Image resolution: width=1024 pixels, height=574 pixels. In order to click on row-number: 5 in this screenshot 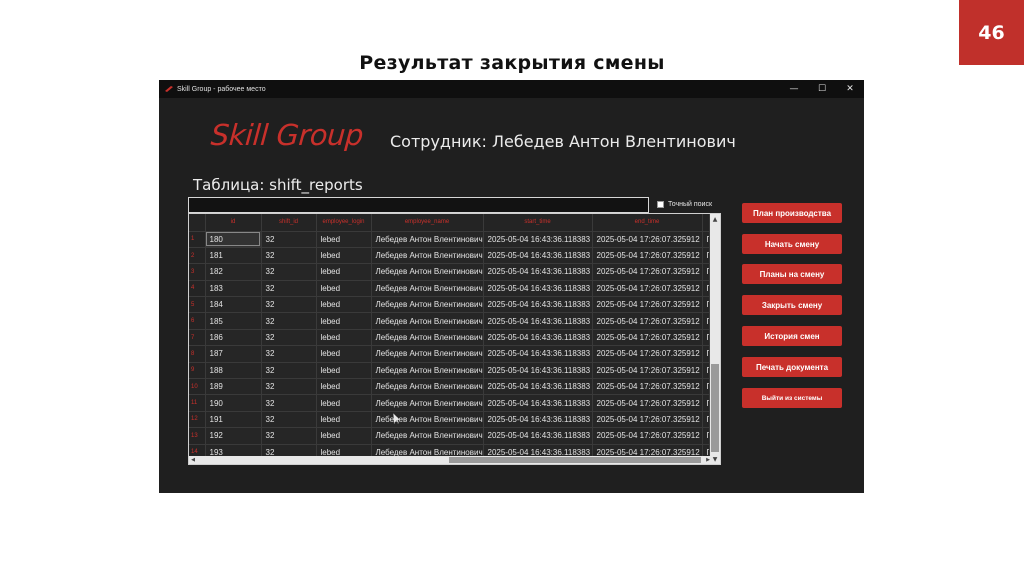, I will do `click(197, 305)`.